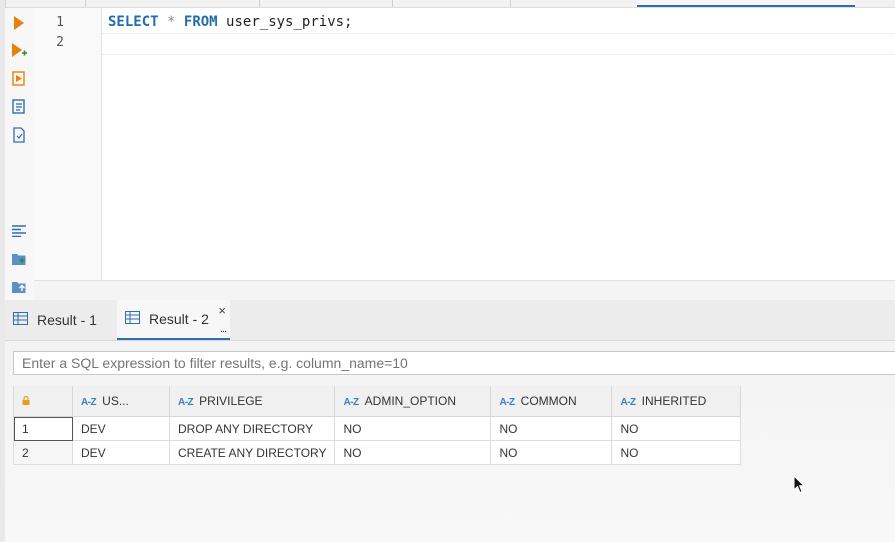  What do you see at coordinates (222, 310) in the screenshot?
I see `close-icon: ×` at bounding box center [222, 310].